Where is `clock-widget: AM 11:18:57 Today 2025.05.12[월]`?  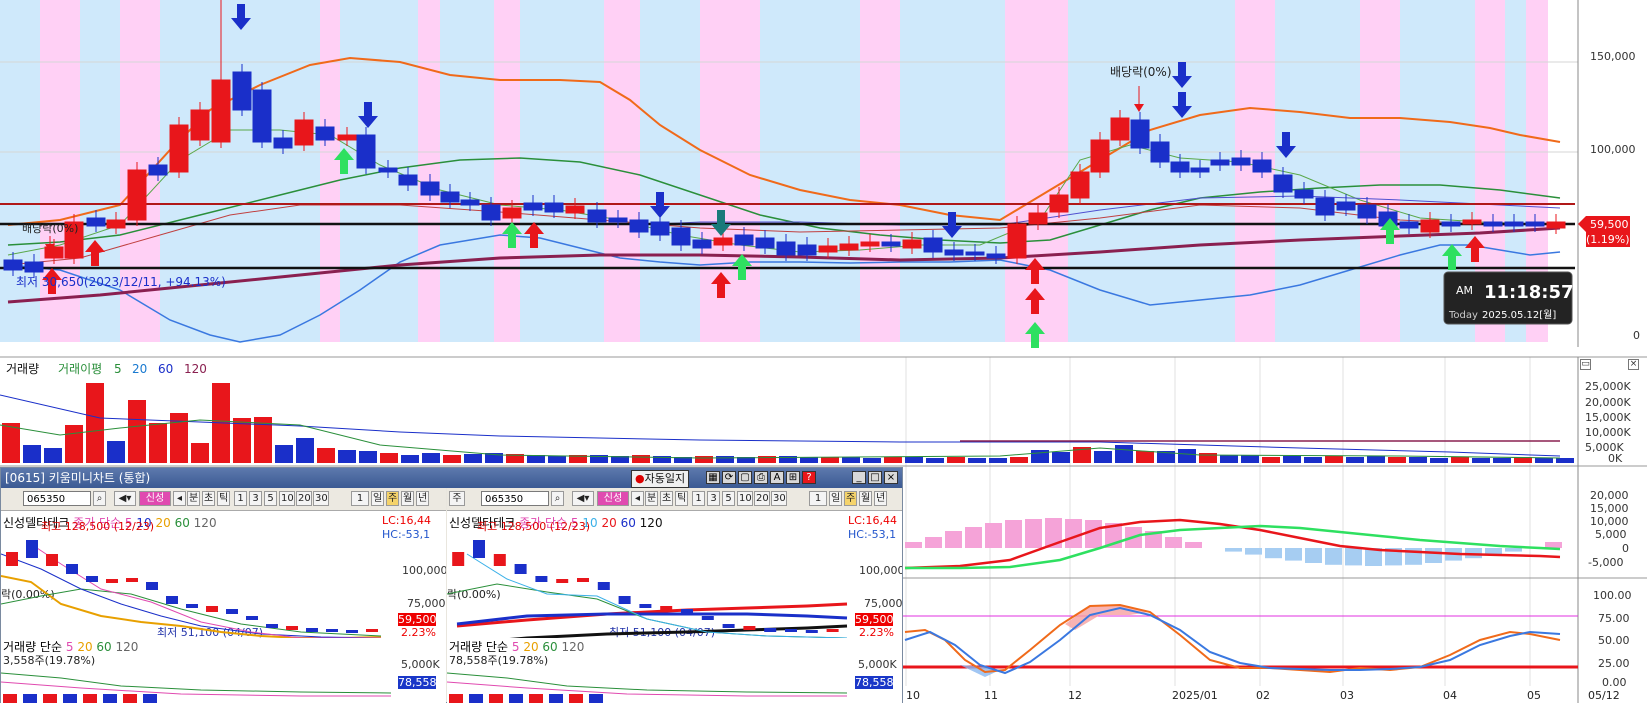 clock-widget: AM 11:18:57 Today 2025.05.12[월] is located at coordinates (1508, 298).